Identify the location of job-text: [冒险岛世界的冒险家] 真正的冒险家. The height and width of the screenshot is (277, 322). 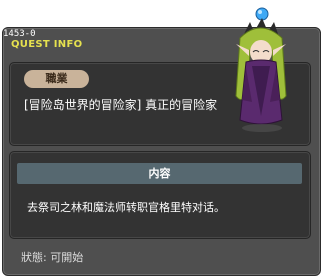
(121, 105).